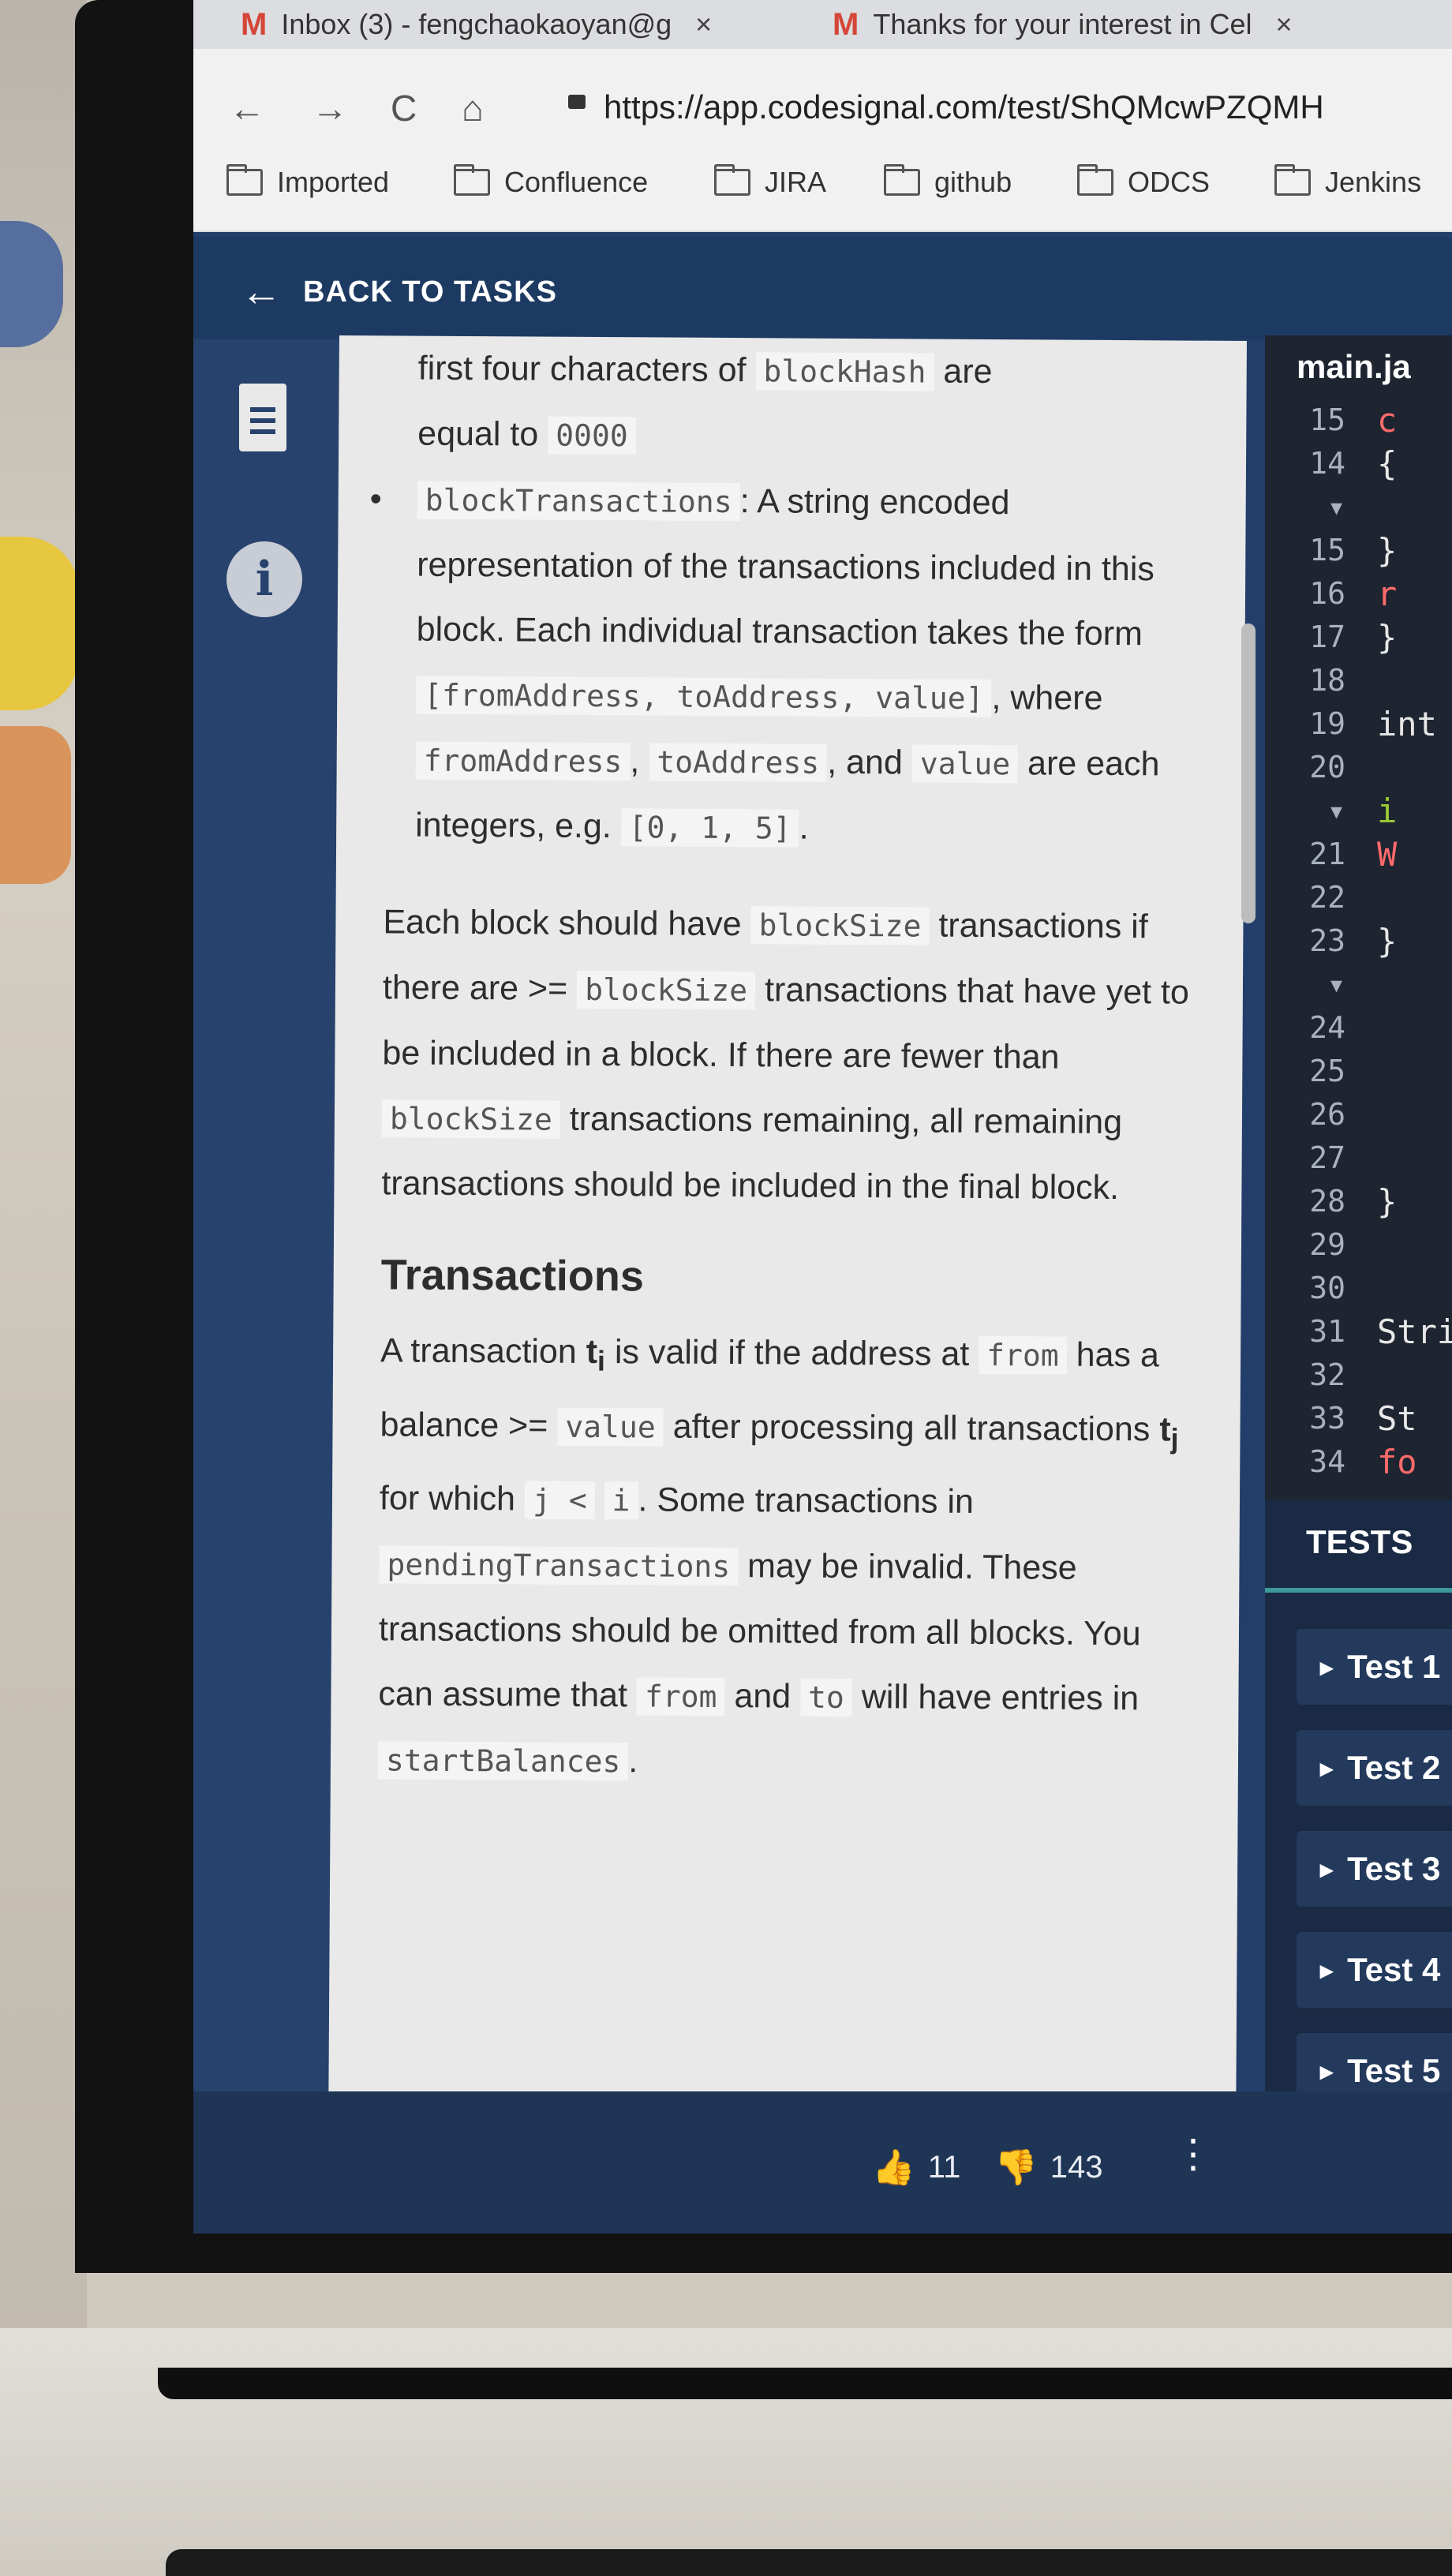  I want to click on line-number: 25, so click(1327, 1071).